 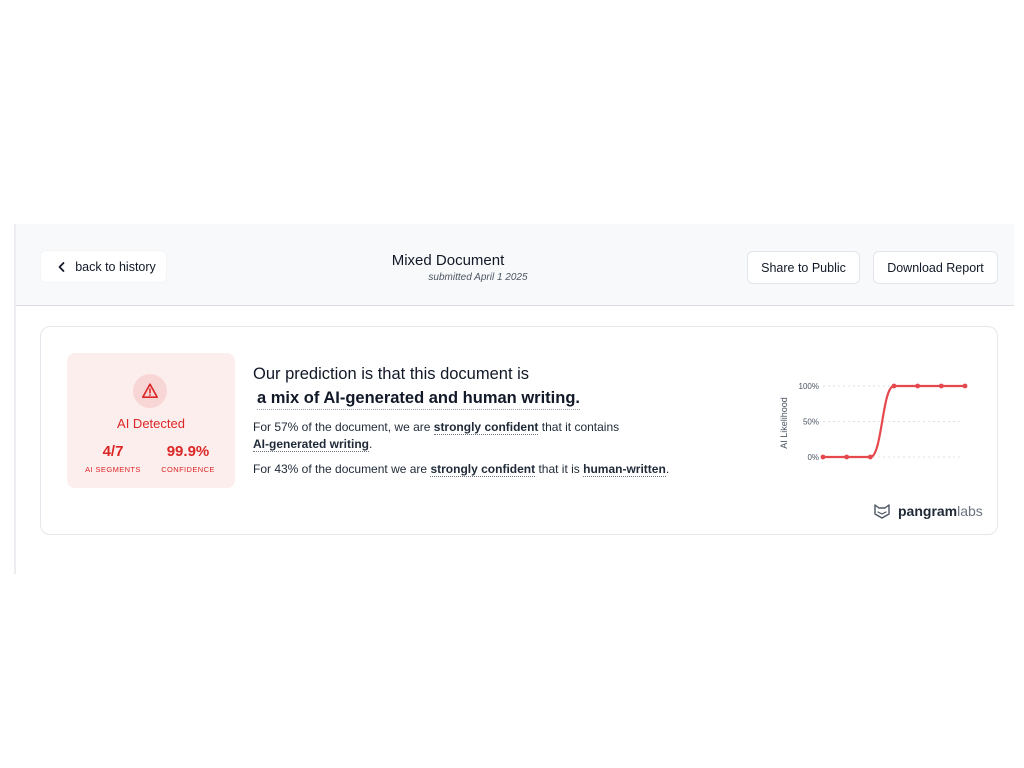 What do you see at coordinates (483, 469) in the screenshot?
I see `strongly-confident-link-2: strongly confident` at bounding box center [483, 469].